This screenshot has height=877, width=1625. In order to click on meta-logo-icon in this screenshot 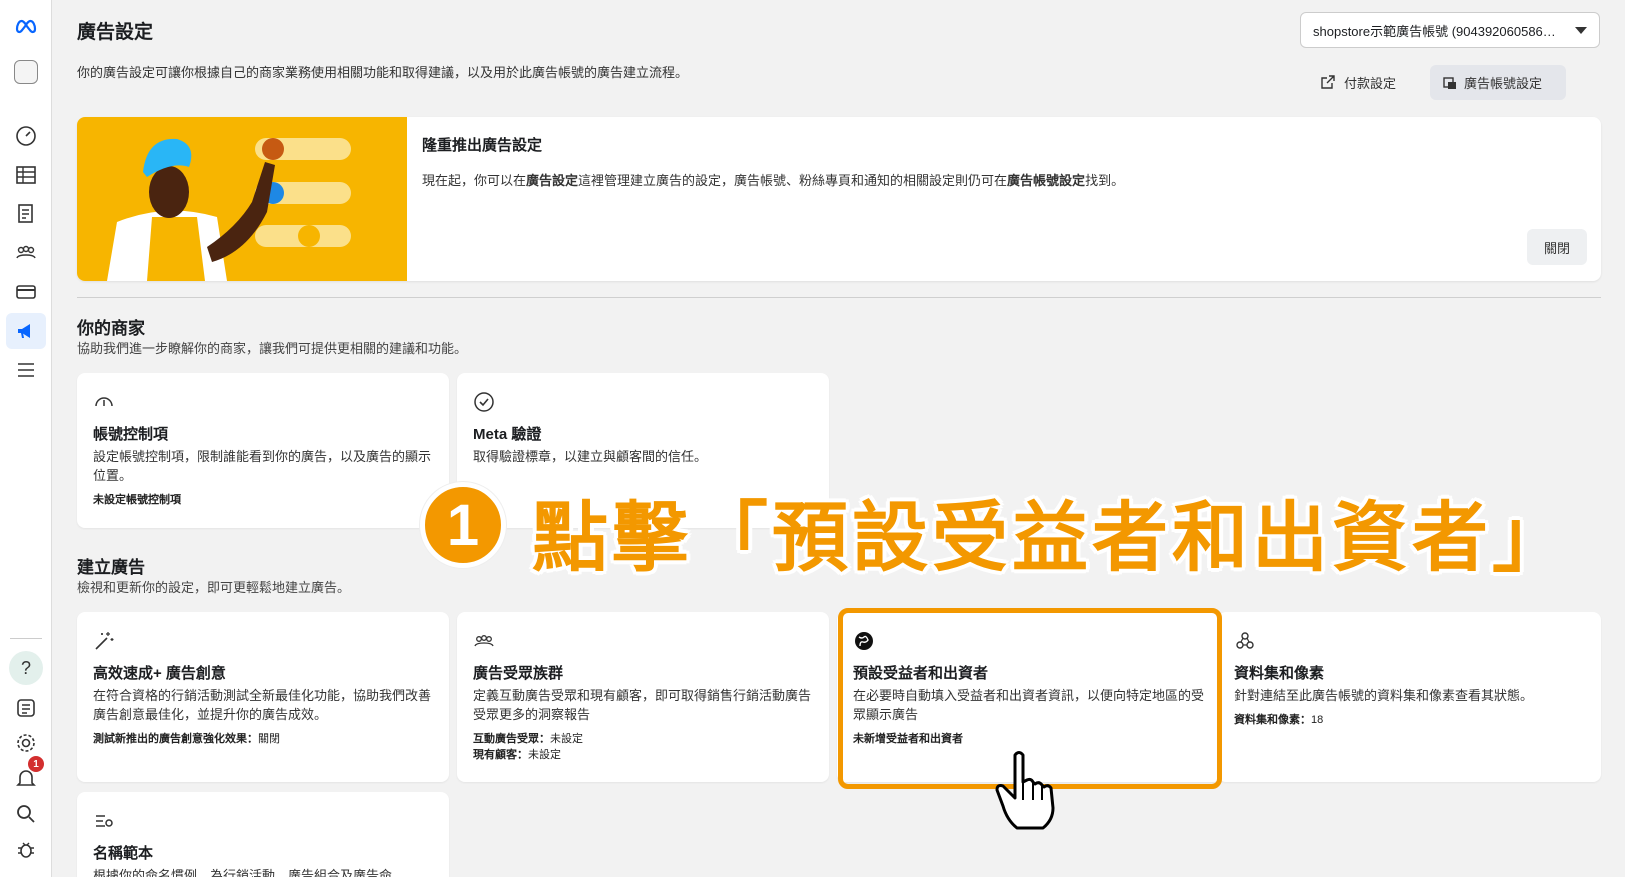, I will do `click(26, 26)`.